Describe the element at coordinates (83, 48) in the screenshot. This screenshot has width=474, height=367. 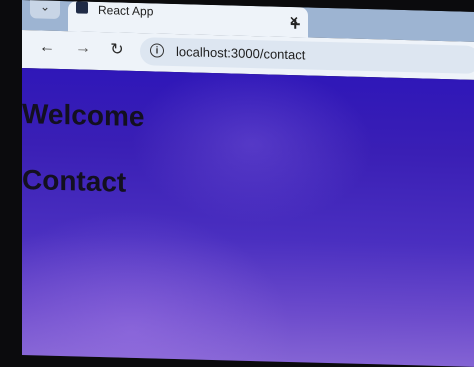
I see `forward-arrow-icon: →` at that location.